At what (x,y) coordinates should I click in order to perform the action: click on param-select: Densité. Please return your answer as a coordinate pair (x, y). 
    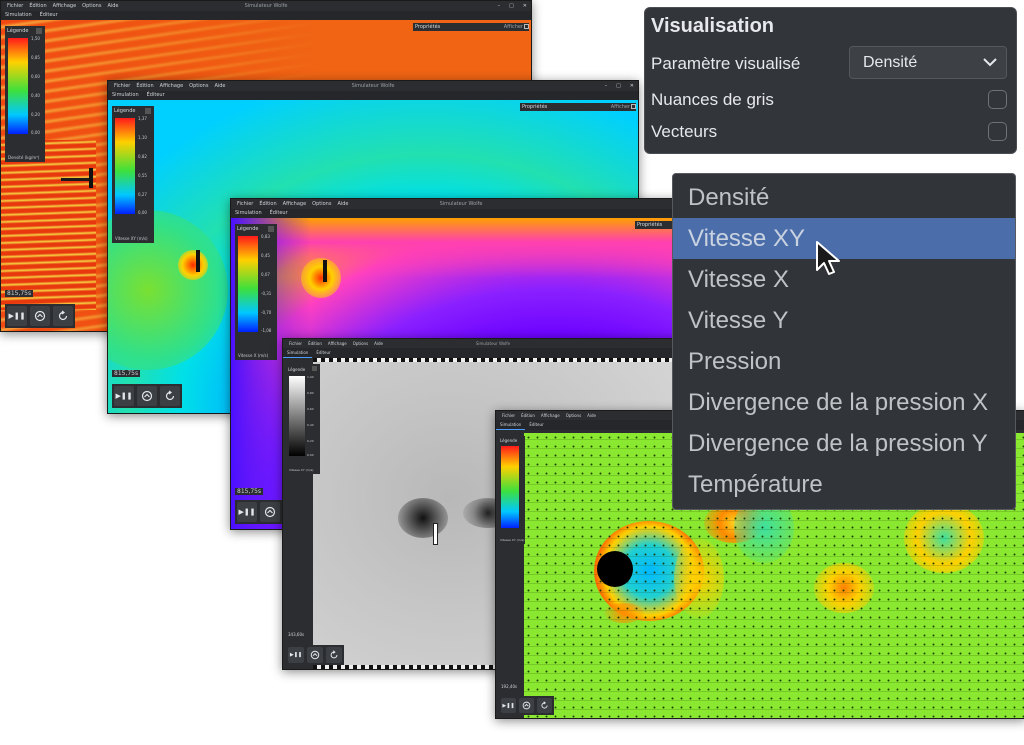
    Looking at the image, I should click on (928, 62).